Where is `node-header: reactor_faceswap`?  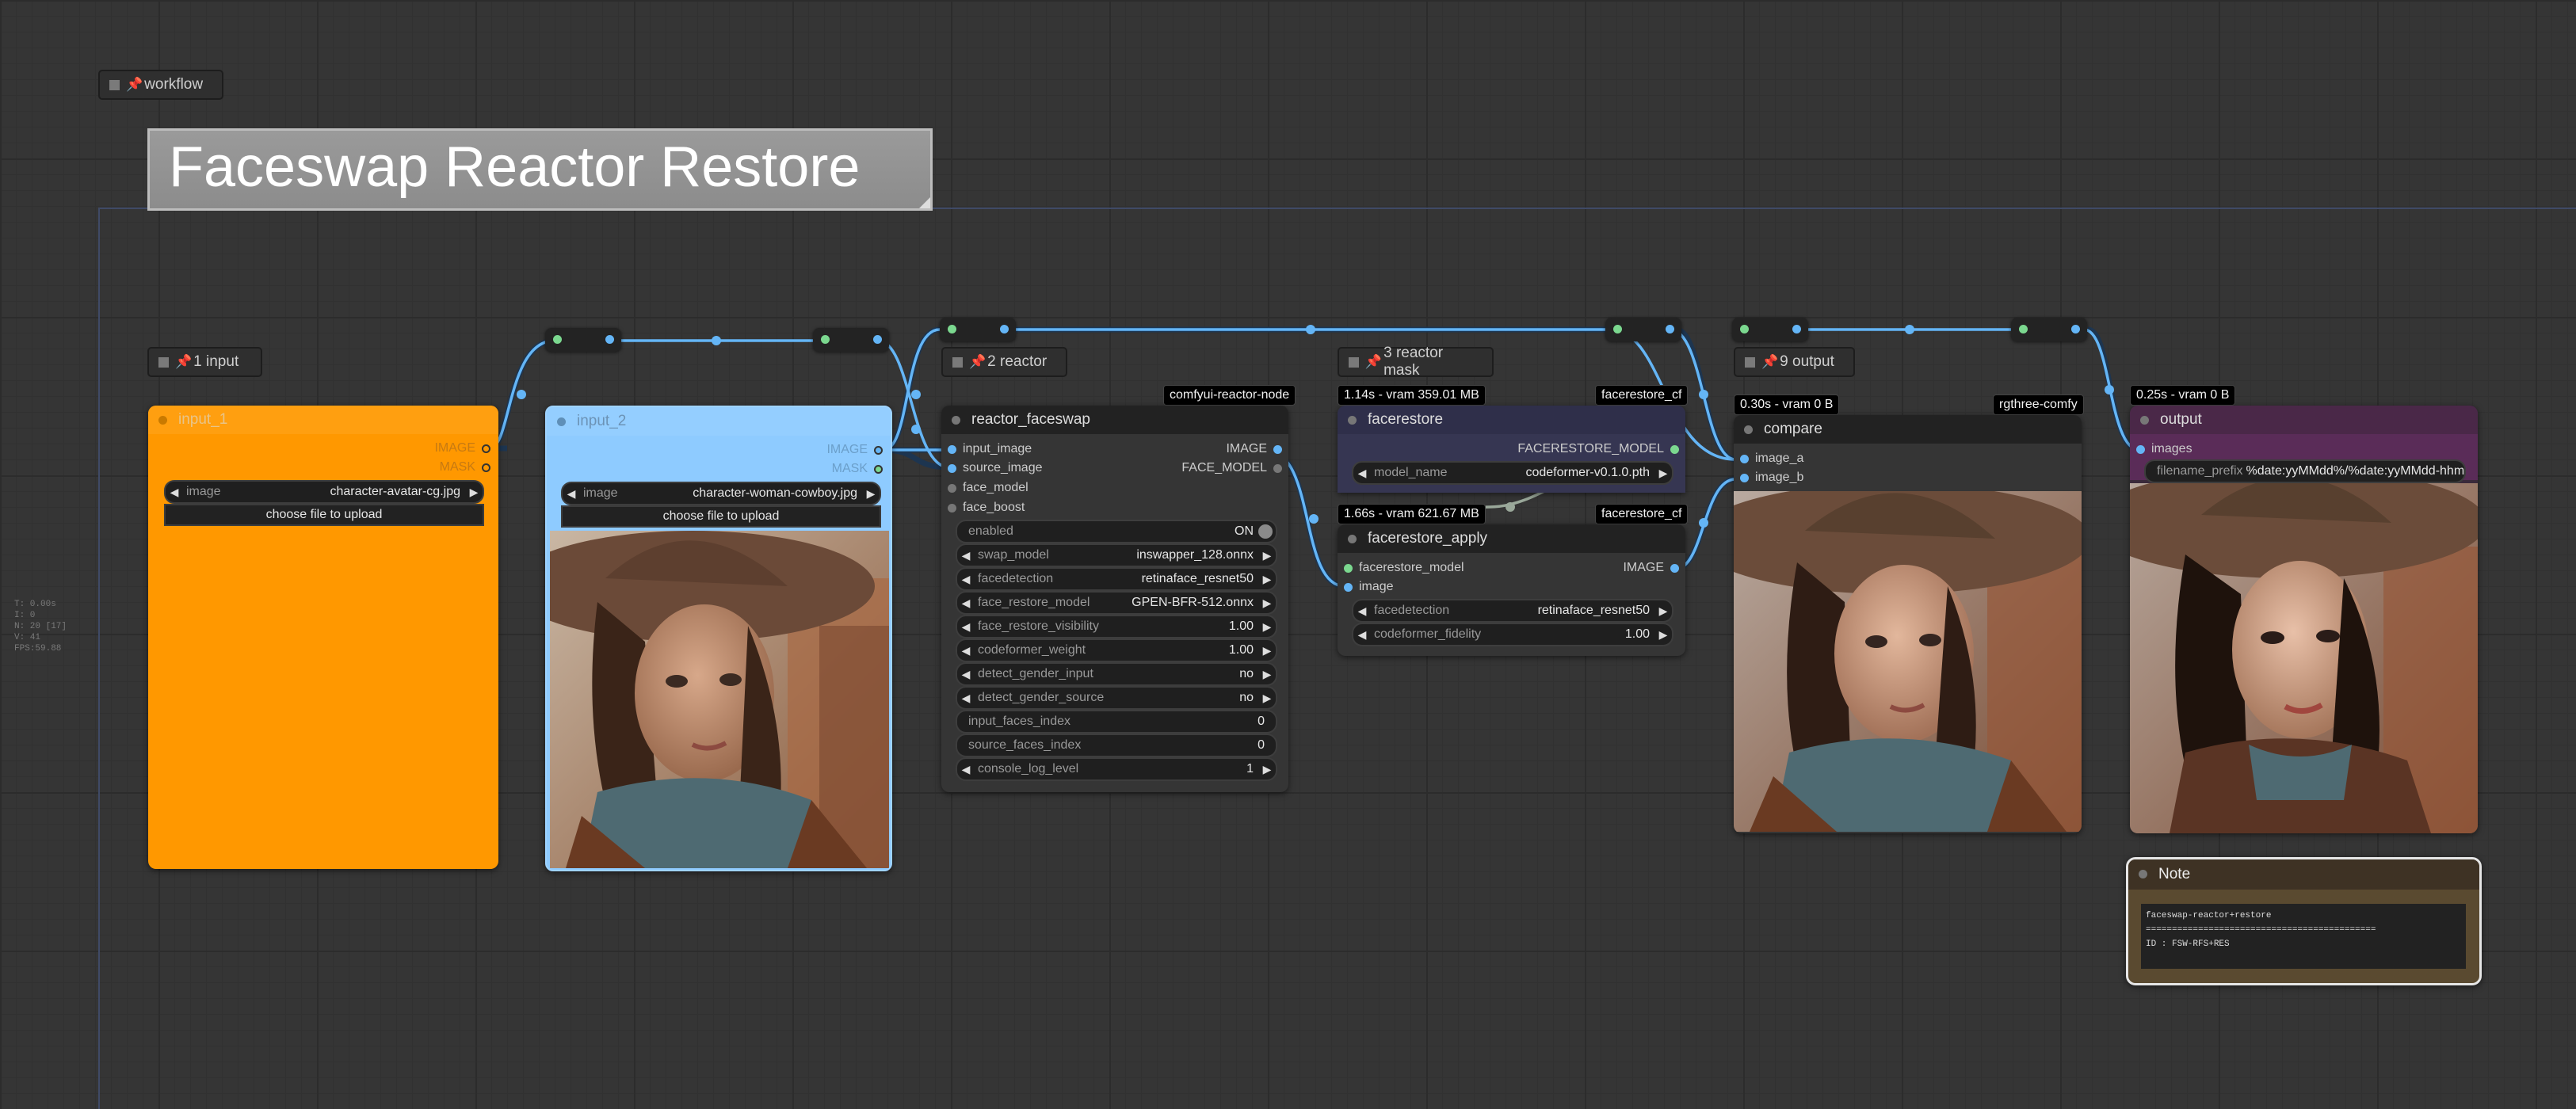
node-header: reactor_faceswap is located at coordinates (1114, 420).